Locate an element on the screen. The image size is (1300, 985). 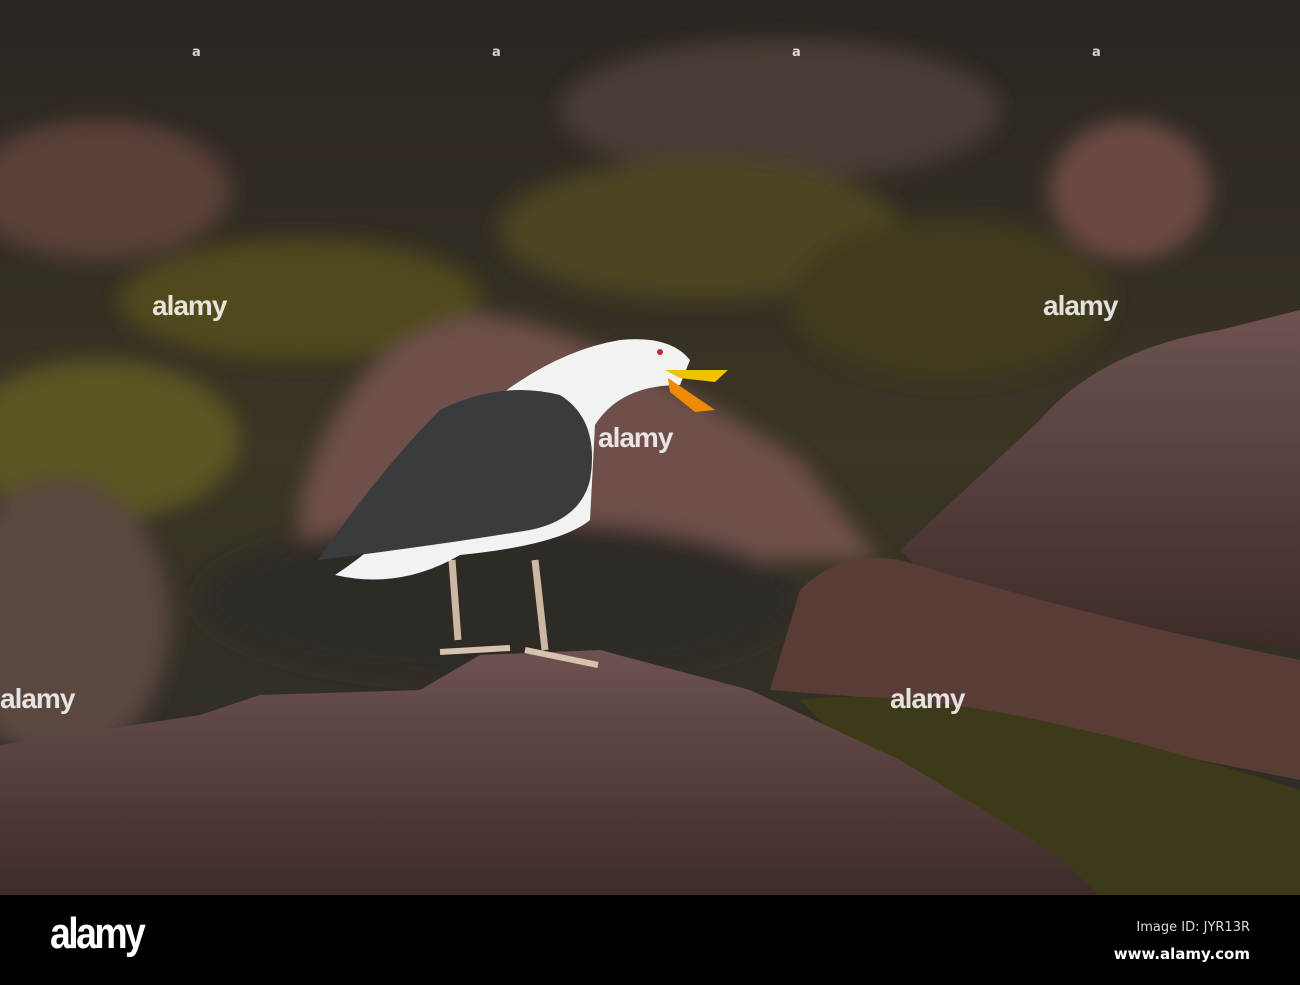
alamy-logo: alamy is located at coordinates (98, 934).